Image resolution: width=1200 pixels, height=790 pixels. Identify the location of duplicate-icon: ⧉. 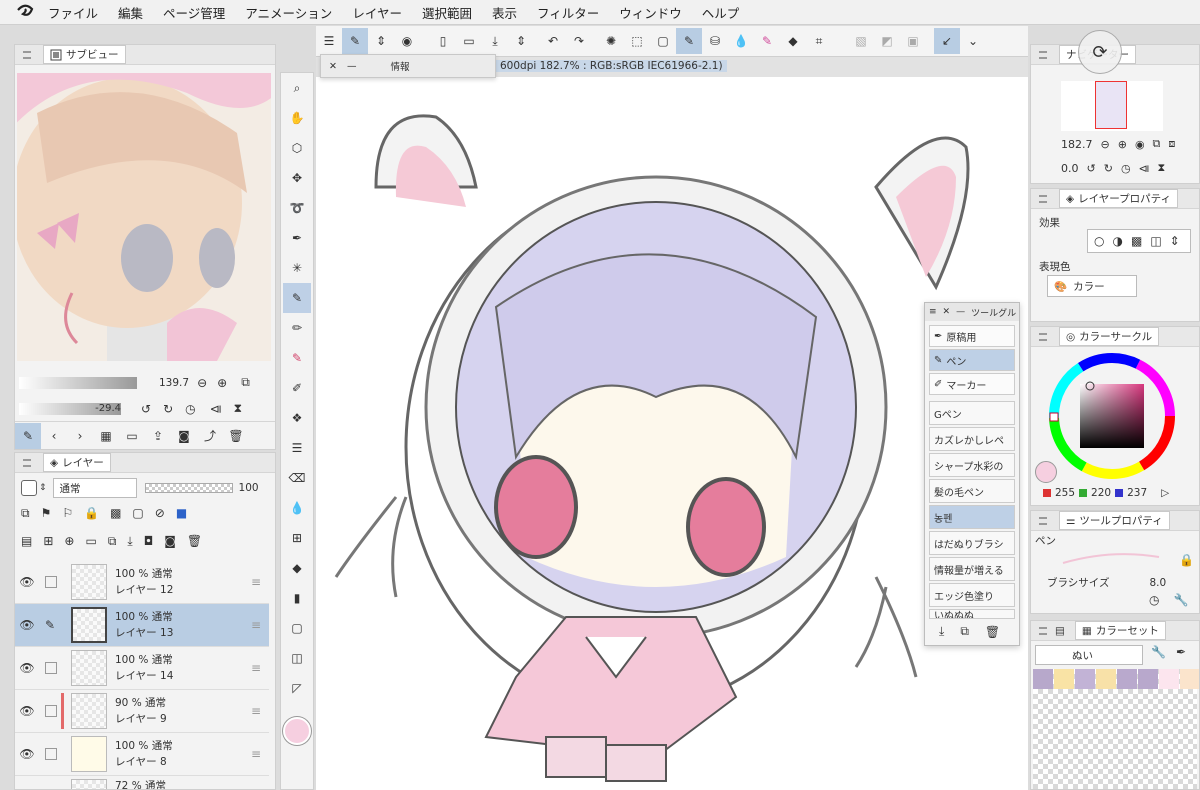
(964, 631).